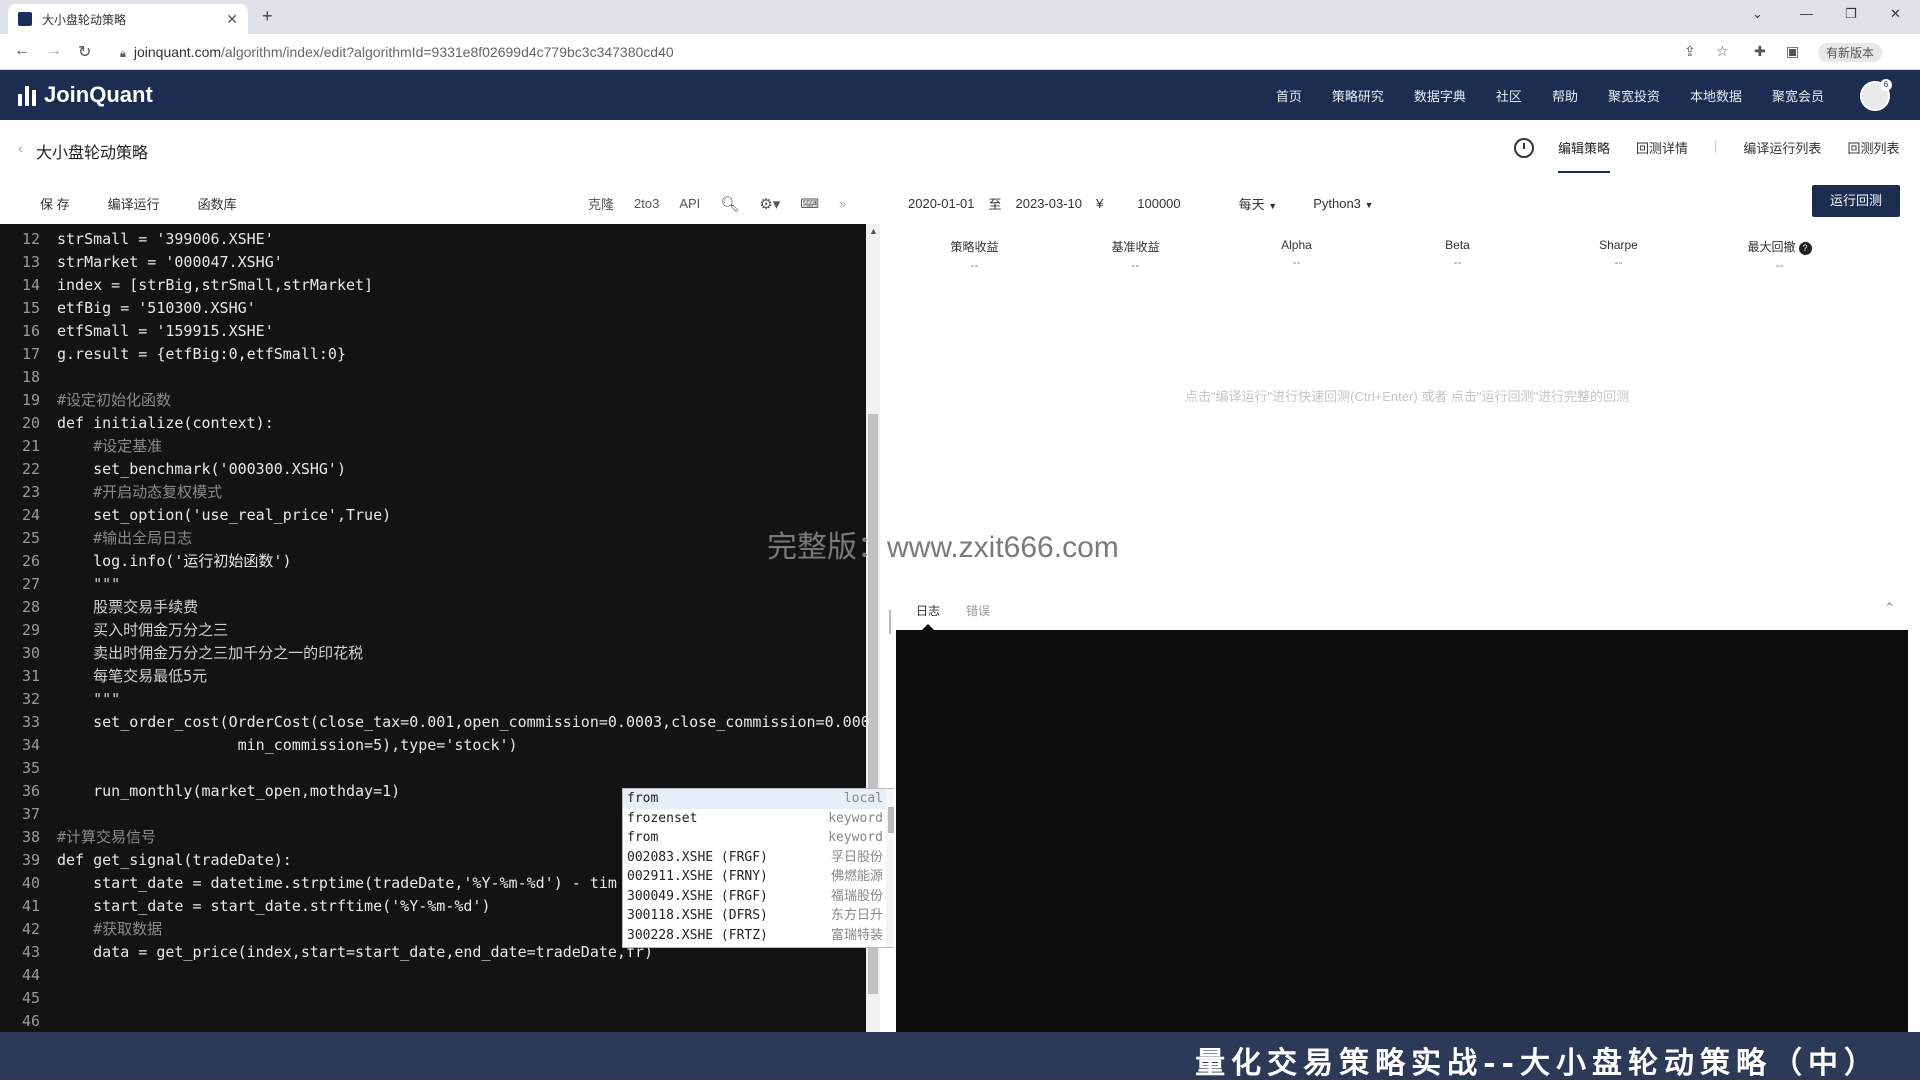 This screenshot has width=1920, height=1082. Describe the element at coordinates (433, 745) in the screenshot. I see `code-line: 34 min_commission=5),type='stock')` at that location.